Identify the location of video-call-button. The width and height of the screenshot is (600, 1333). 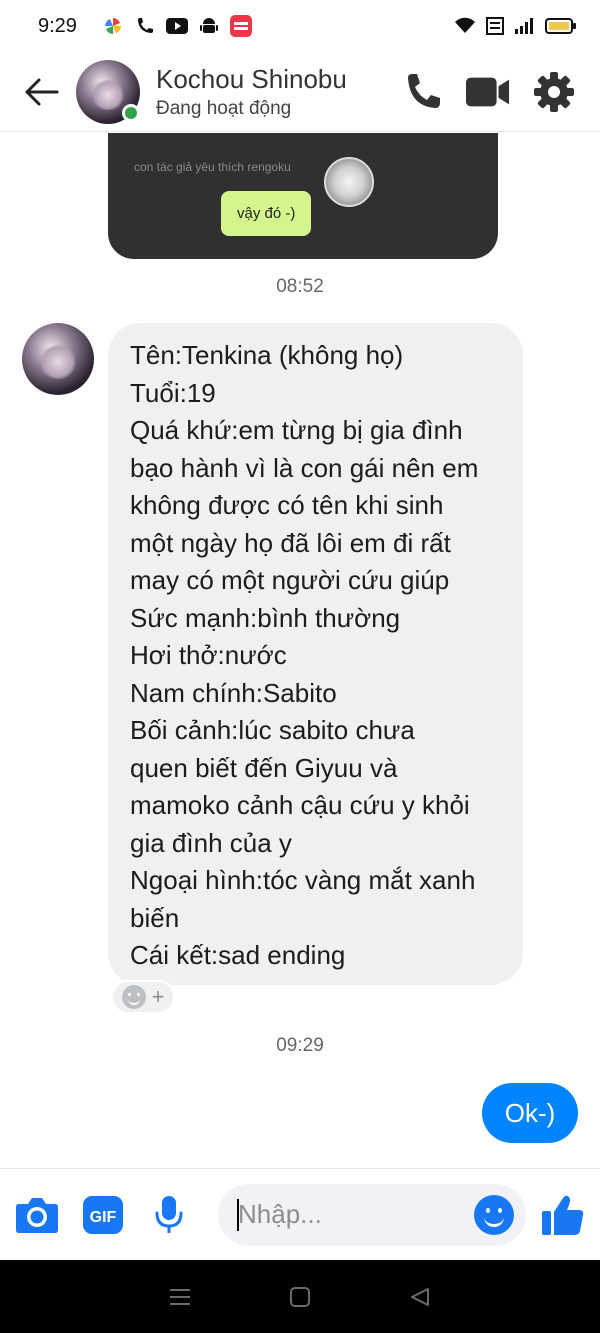
(488, 92).